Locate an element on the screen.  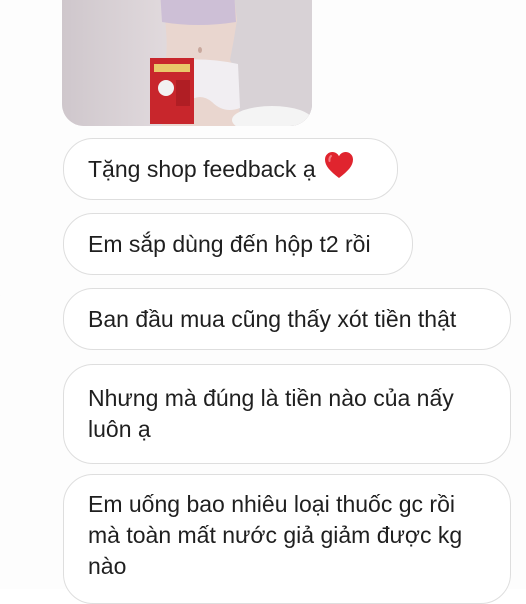
chevron-left-icon: ‹ is located at coordinates (5, 292).